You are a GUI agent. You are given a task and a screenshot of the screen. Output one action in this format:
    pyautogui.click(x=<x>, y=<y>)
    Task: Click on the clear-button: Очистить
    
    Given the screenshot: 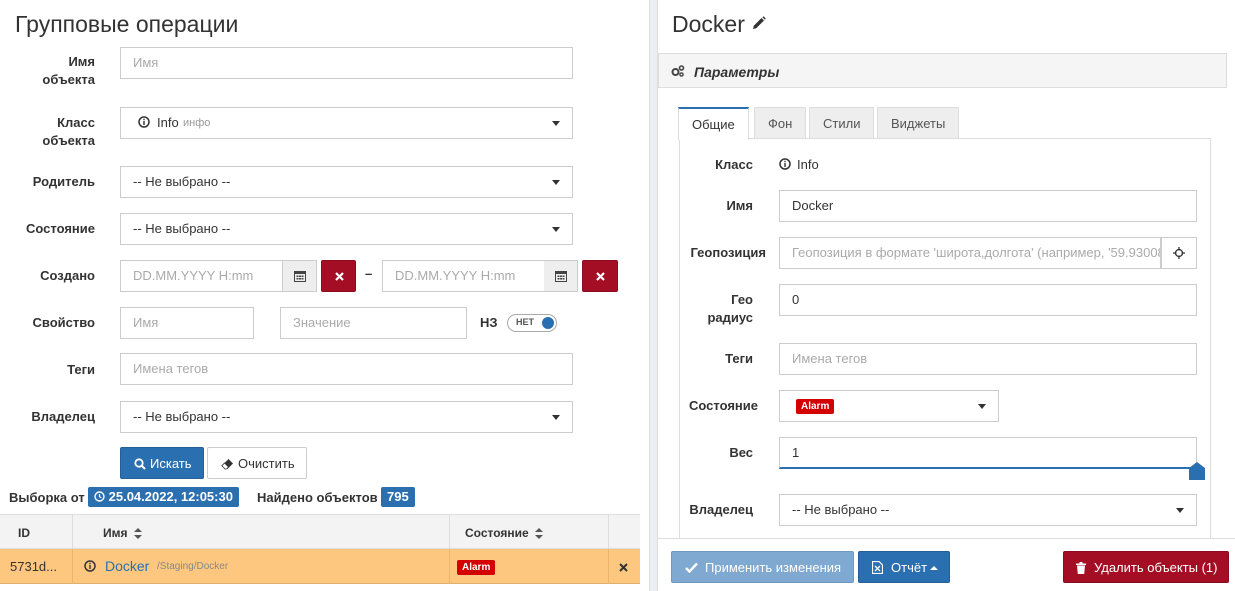 What is the action you would take?
    pyautogui.click(x=257, y=463)
    